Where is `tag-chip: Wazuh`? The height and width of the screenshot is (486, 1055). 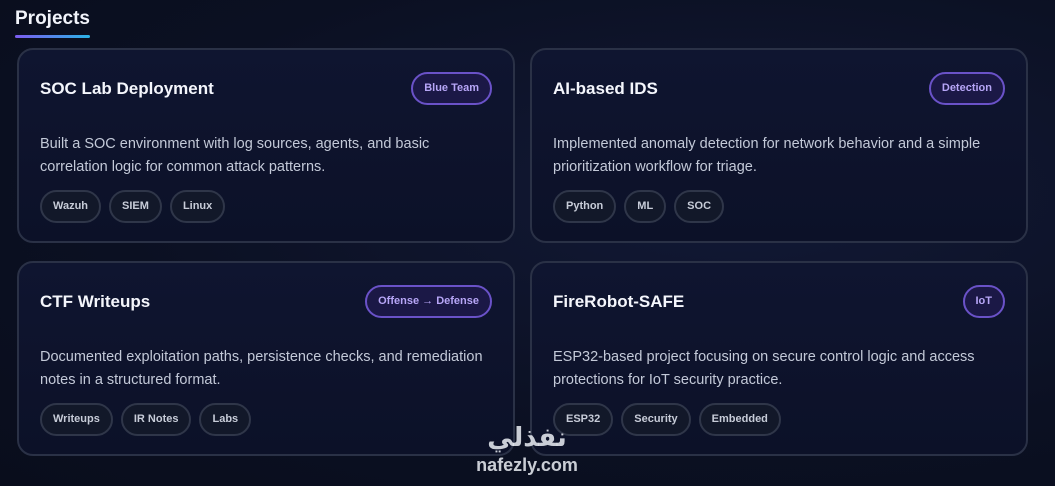
tag-chip: Wazuh is located at coordinates (71, 206).